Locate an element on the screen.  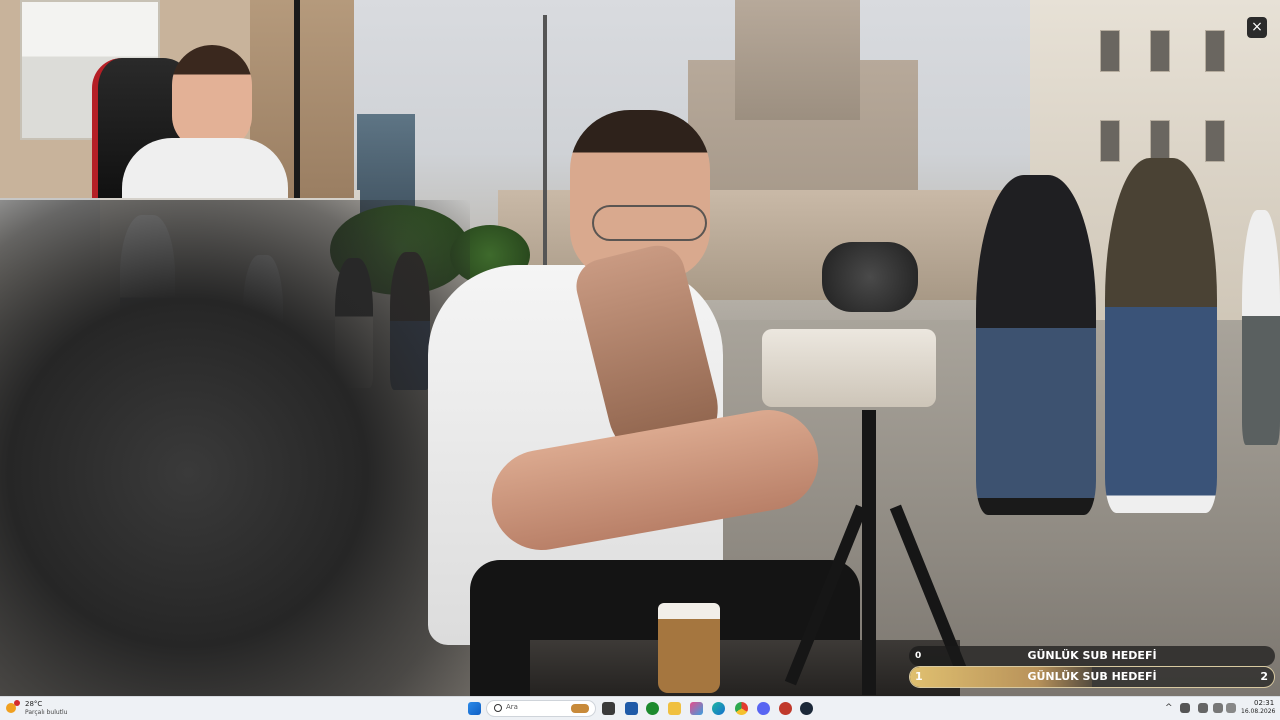
palace-spire is located at coordinates (797, 60).